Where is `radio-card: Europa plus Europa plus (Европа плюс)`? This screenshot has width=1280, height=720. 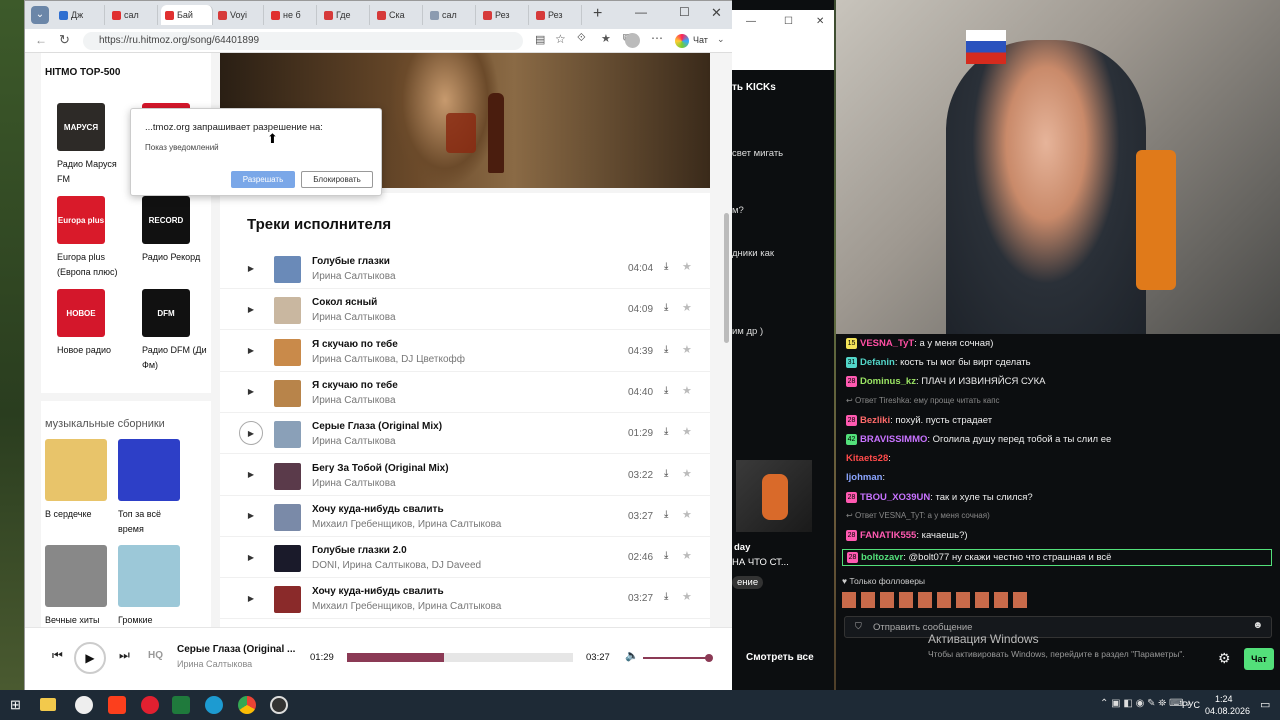
radio-card: Europa plus Europa plus (Европа плюс) is located at coordinates (92, 238).